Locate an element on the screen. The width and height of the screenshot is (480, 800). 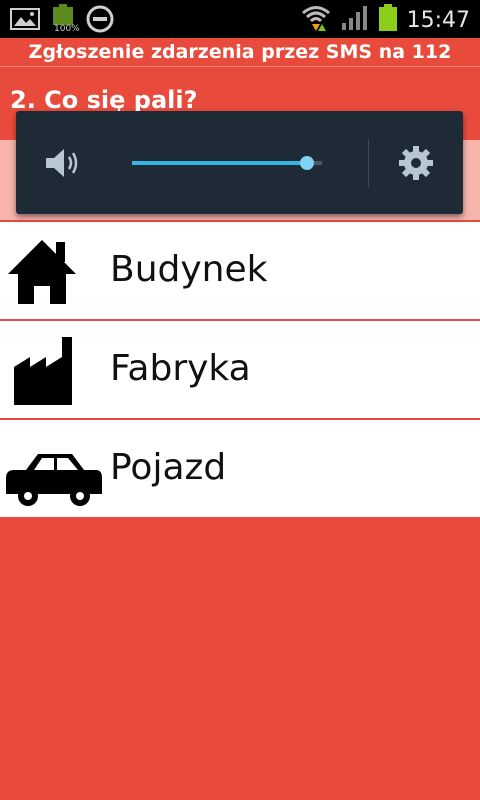
option-label: Fabryka is located at coordinates (180, 368).